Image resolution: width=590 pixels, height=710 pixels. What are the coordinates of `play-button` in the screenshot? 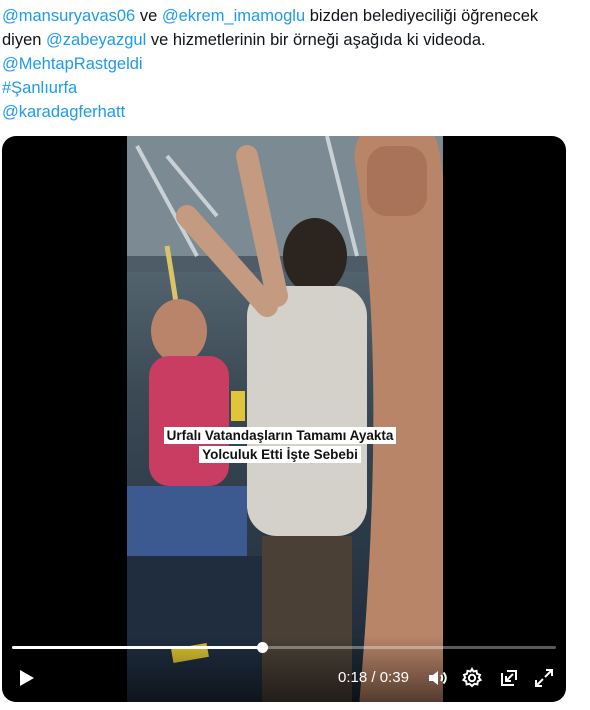 It's located at (26, 678).